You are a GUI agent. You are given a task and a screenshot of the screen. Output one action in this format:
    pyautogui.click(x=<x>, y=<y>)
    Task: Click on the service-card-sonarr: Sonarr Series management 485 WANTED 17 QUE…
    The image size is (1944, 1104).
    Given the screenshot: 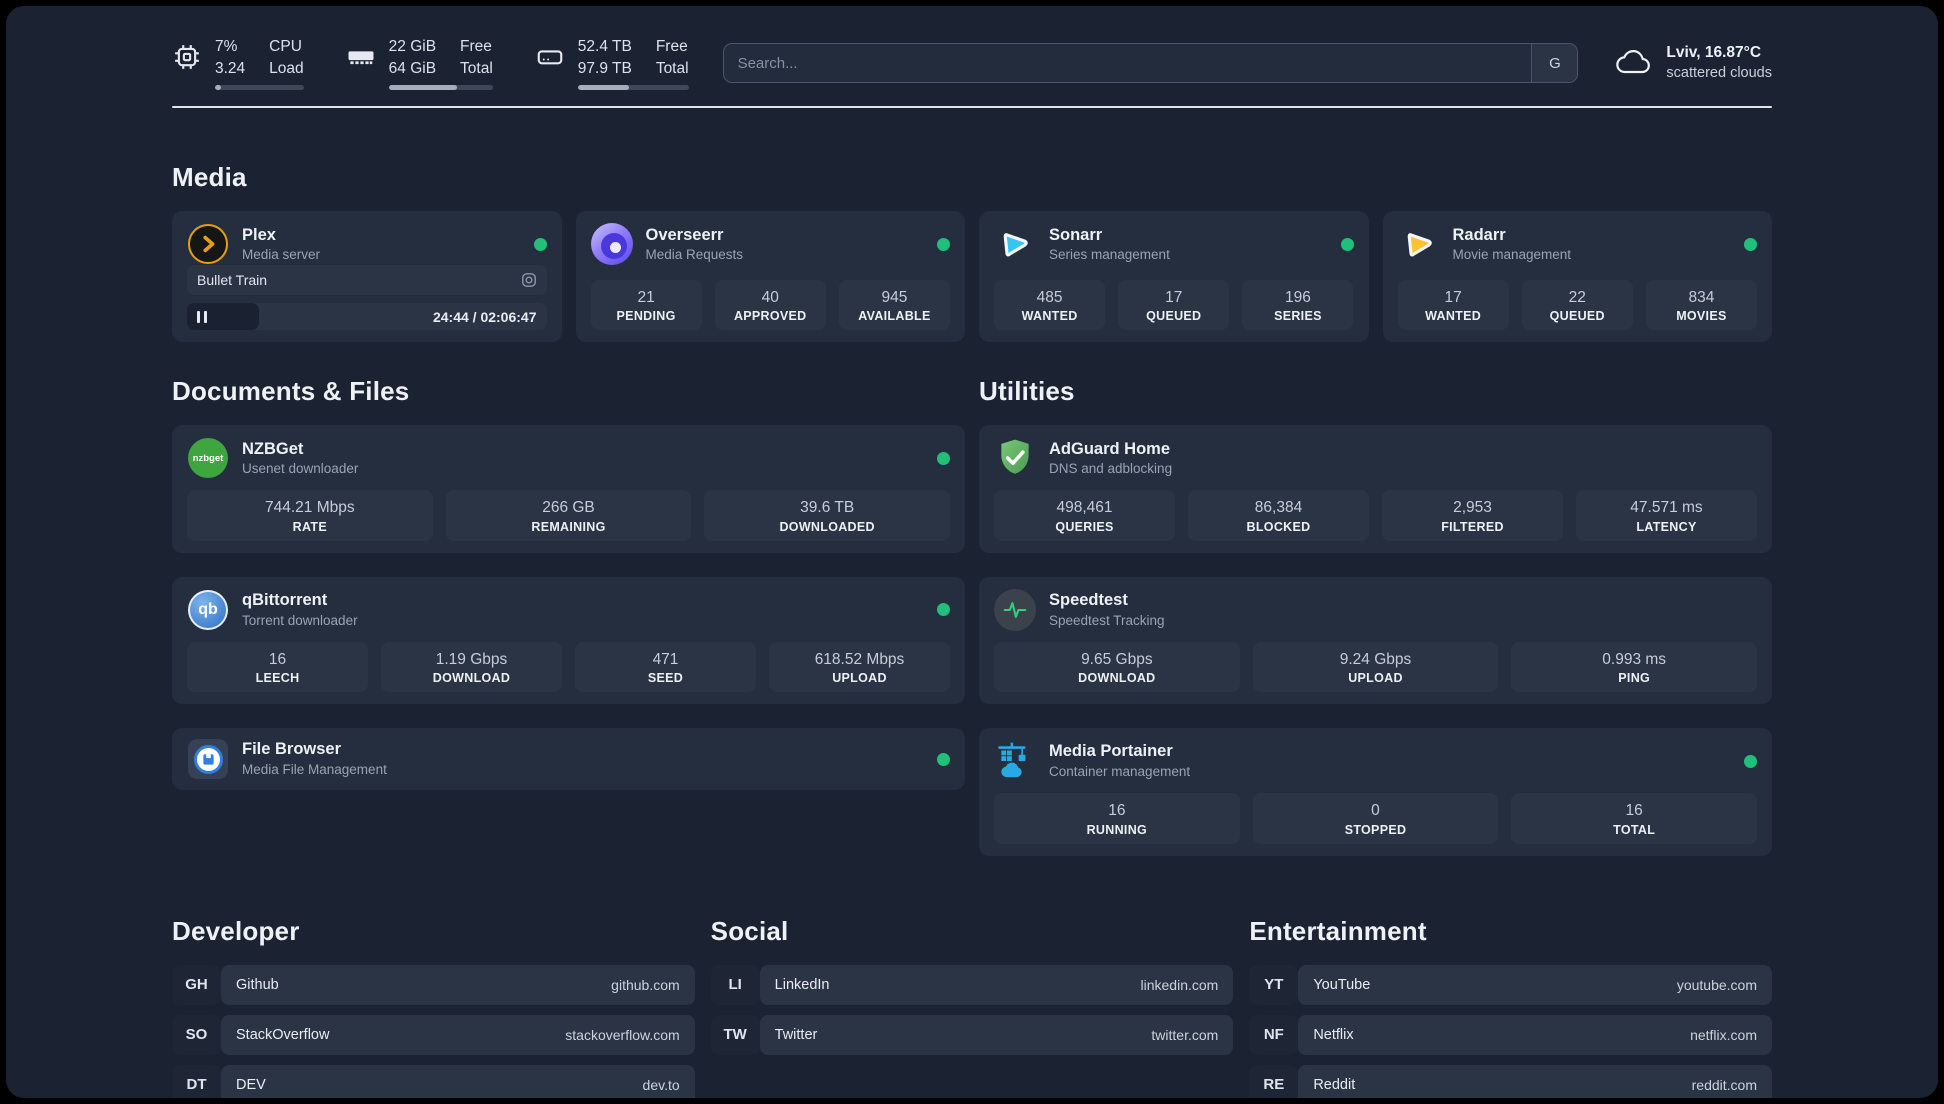 What is the action you would take?
    pyautogui.click(x=1174, y=277)
    